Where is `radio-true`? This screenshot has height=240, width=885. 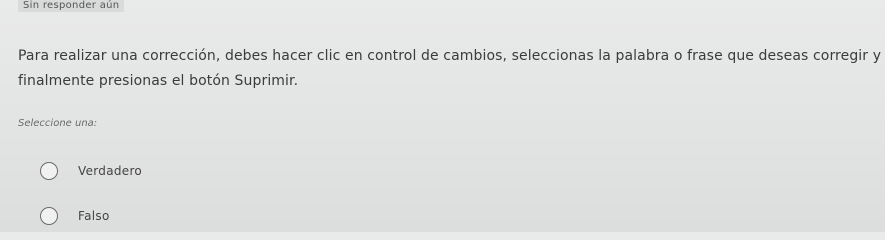 radio-true is located at coordinates (49, 171).